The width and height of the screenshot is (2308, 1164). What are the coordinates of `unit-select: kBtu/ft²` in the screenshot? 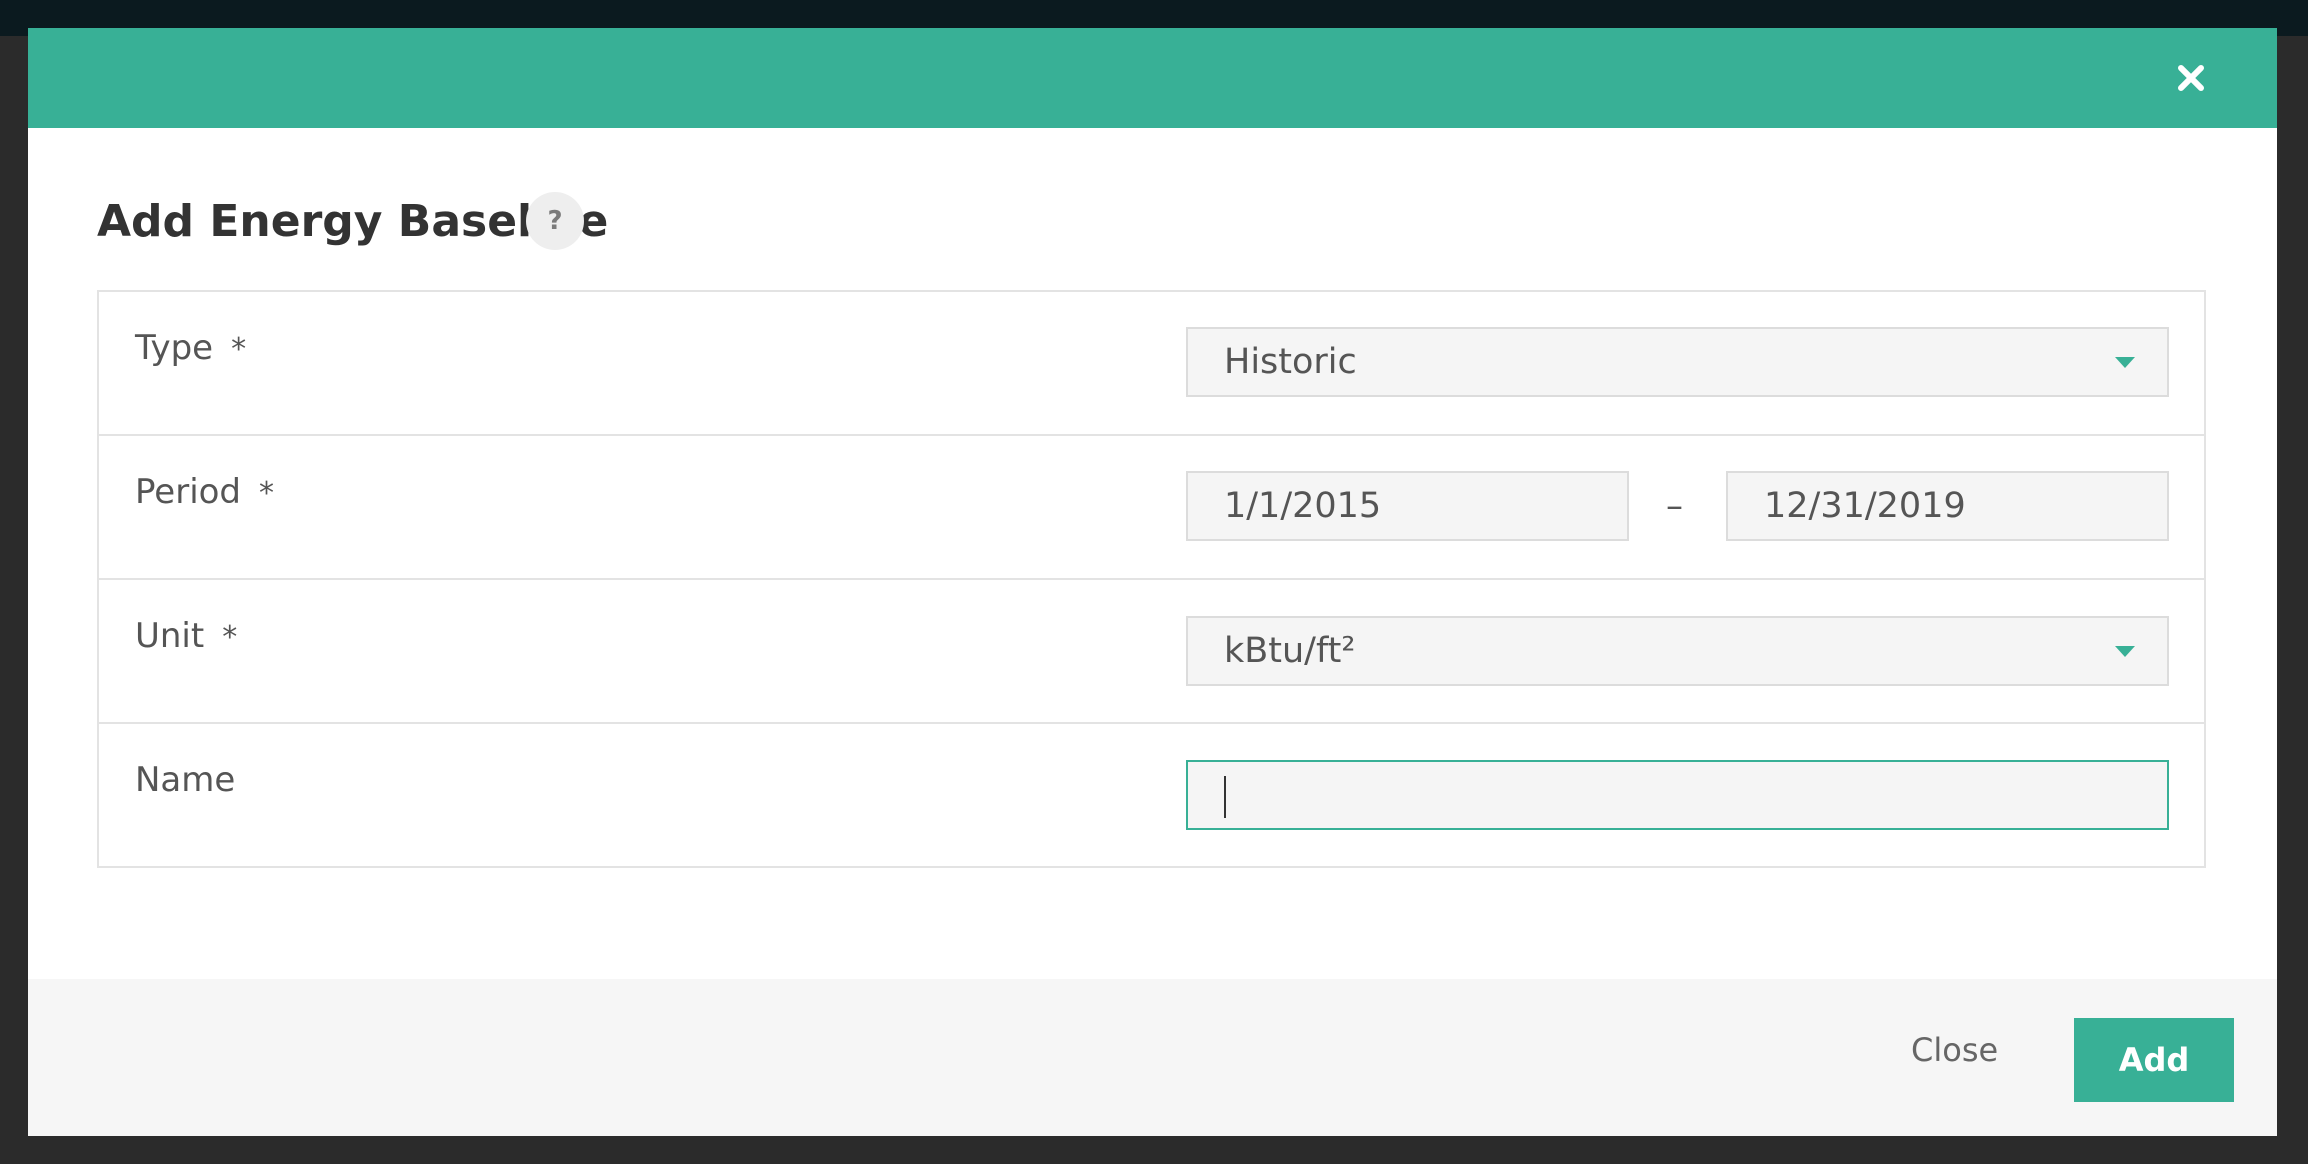 It's located at (1677, 651).